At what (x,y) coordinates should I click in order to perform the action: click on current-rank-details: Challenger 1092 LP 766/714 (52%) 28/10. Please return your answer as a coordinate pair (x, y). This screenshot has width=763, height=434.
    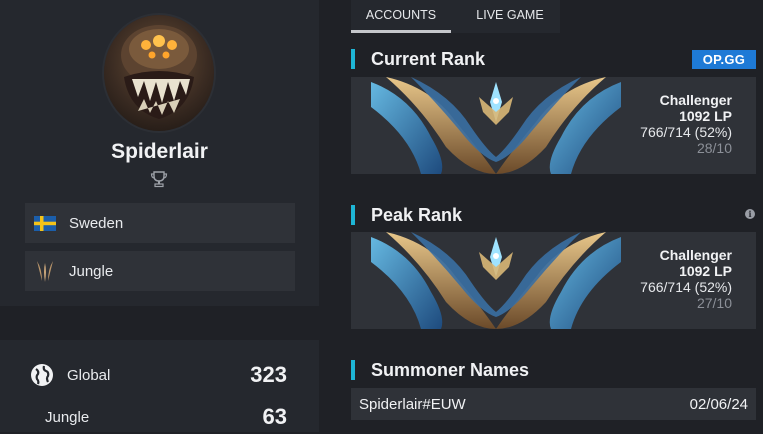
    Looking at the image, I should click on (686, 124).